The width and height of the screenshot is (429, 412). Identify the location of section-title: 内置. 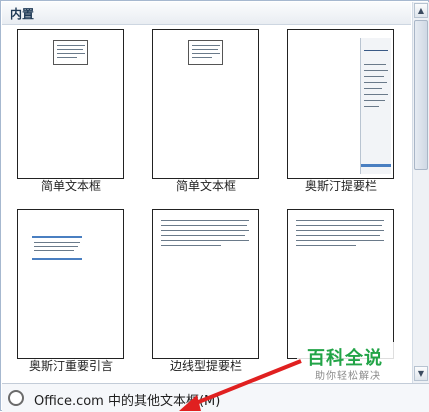
(22, 14).